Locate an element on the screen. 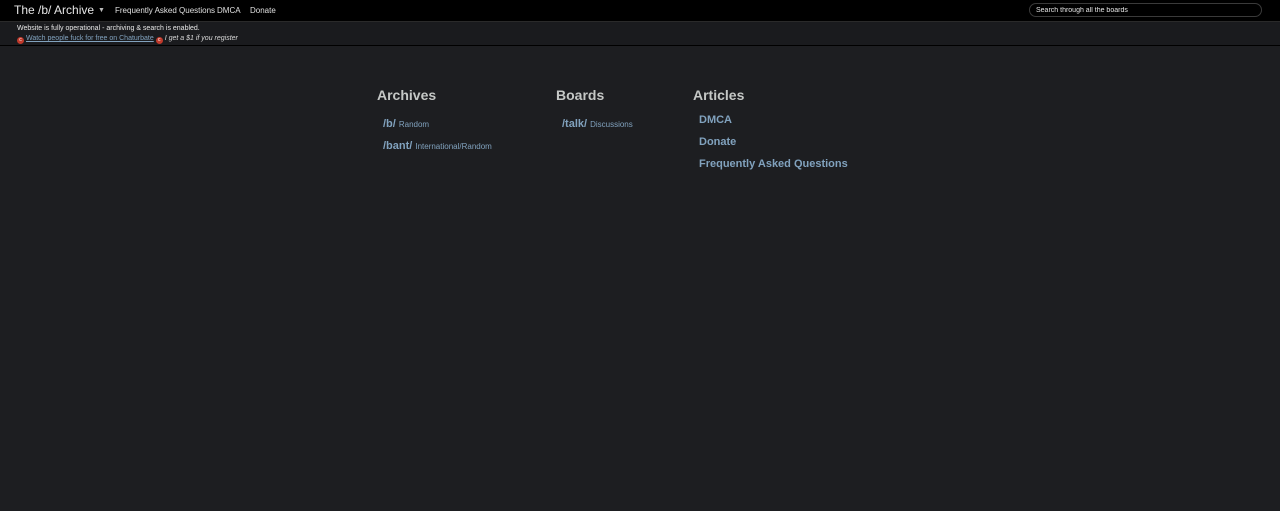  brand-dropdown: The /b/ Archive ▼ is located at coordinates (59, 10).